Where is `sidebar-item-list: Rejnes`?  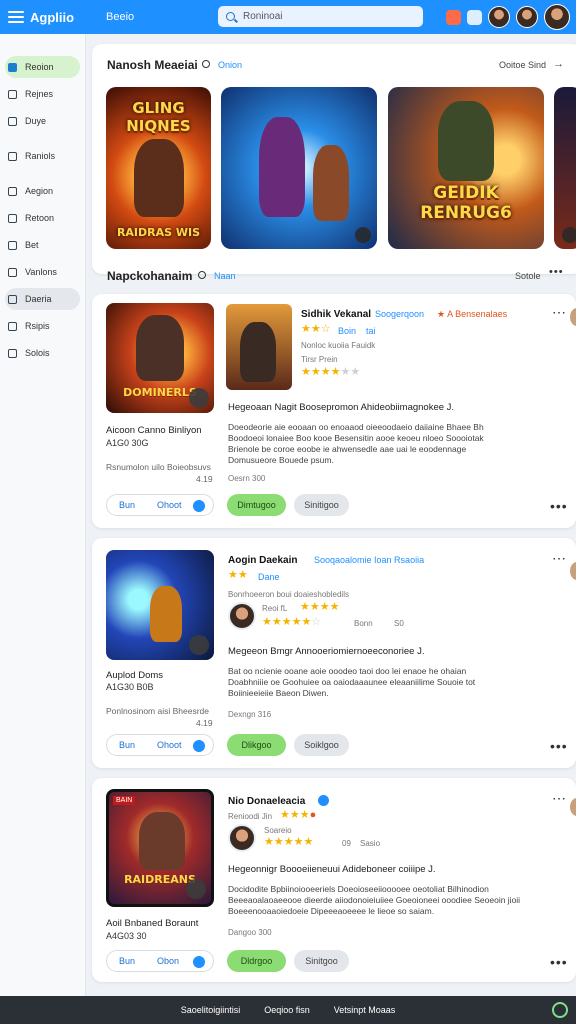 sidebar-item-list: Rejnes is located at coordinates (42, 94).